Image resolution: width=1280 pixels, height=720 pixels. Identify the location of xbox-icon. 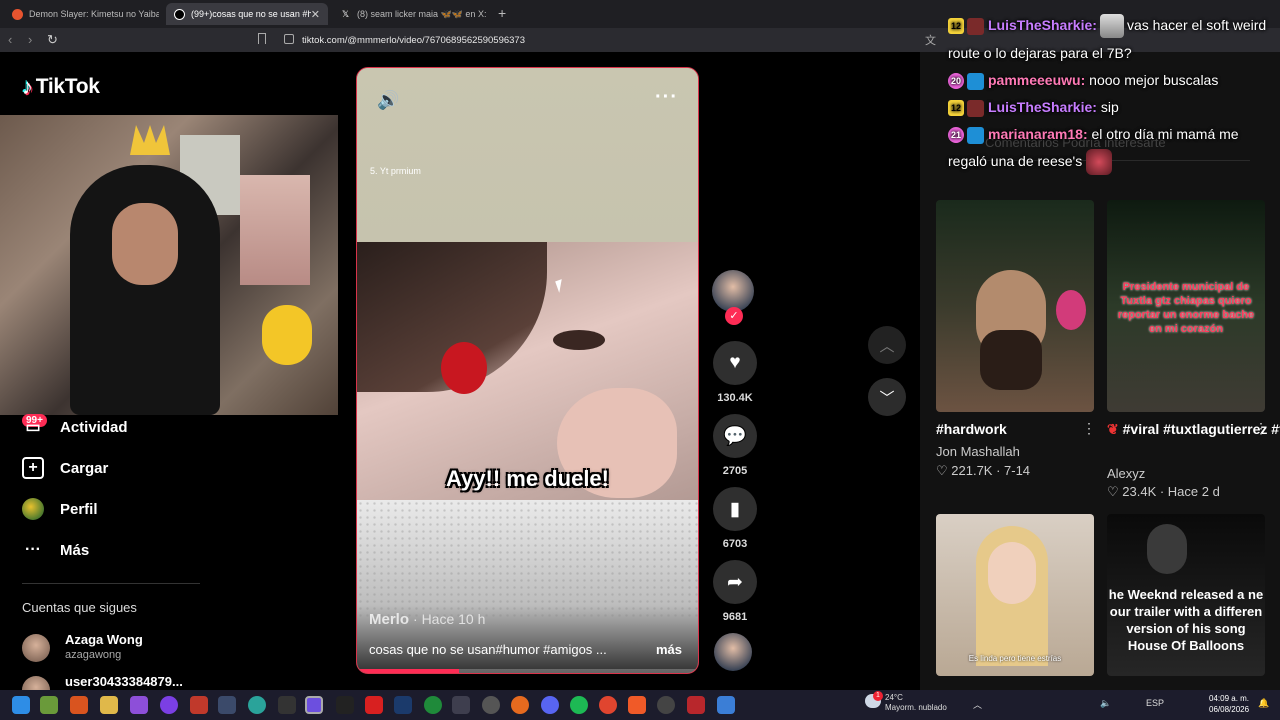
(433, 705).